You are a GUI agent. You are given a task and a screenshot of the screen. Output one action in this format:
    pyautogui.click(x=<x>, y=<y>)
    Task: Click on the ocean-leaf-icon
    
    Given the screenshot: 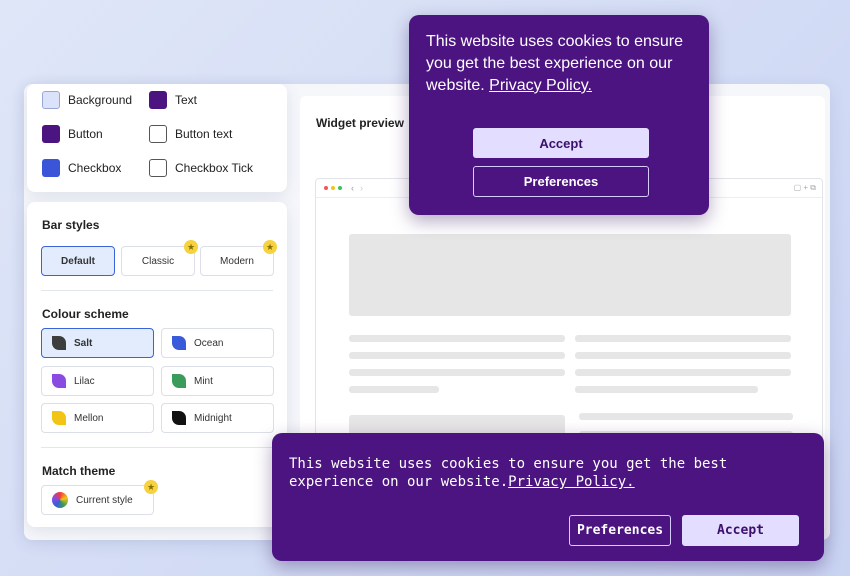 What is the action you would take?
    pyautogui.click(x=179, y=343)
    